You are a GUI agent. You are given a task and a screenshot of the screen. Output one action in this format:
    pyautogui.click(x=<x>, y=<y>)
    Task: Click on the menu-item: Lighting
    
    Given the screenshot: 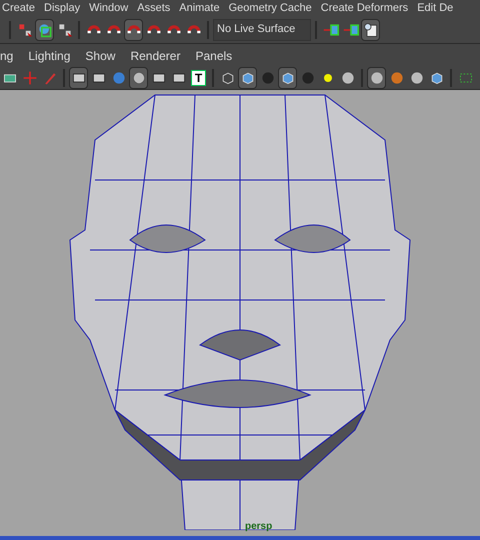 What is the action you would take?
    pyautogui.click(x=49, y=56)
    